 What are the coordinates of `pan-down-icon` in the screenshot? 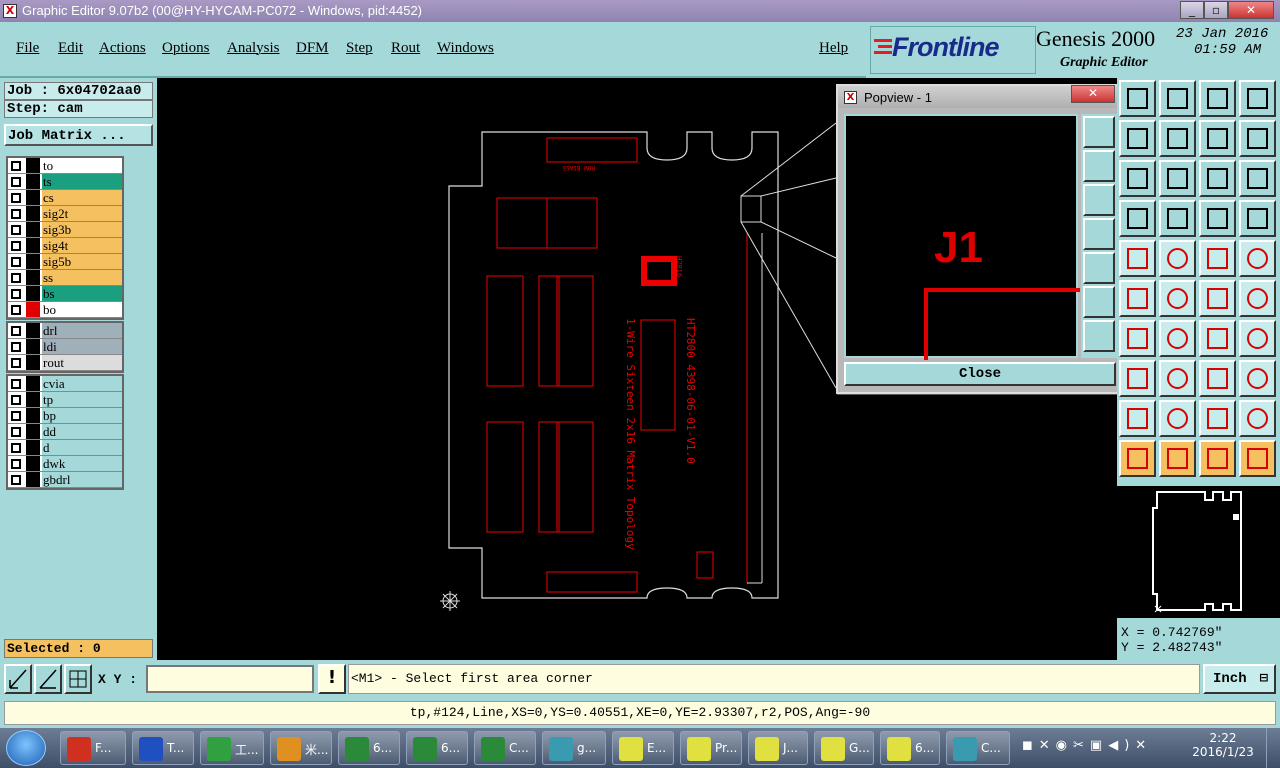 It's located at (1099, 200).